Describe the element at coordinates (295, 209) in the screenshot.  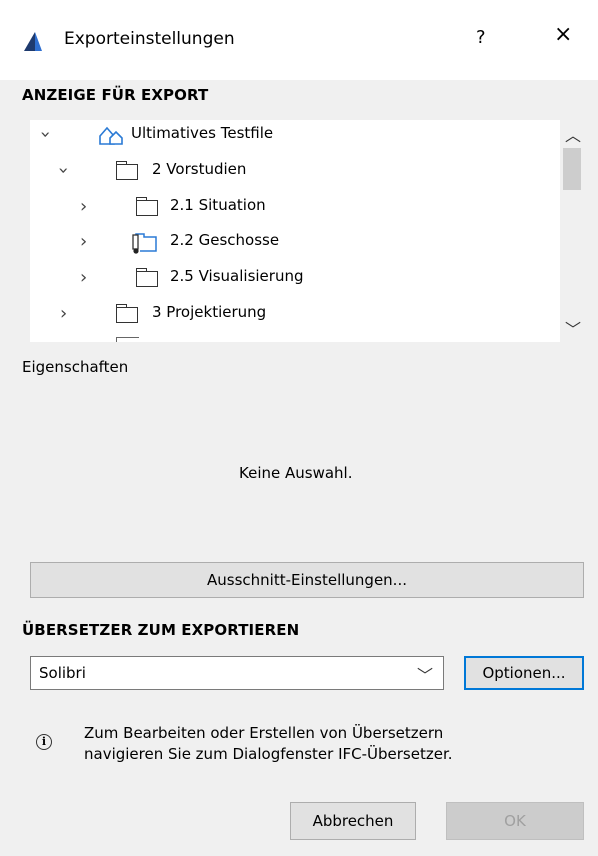
I see `tree-item-2-1-situation: › 2.1 Situation` at that location.